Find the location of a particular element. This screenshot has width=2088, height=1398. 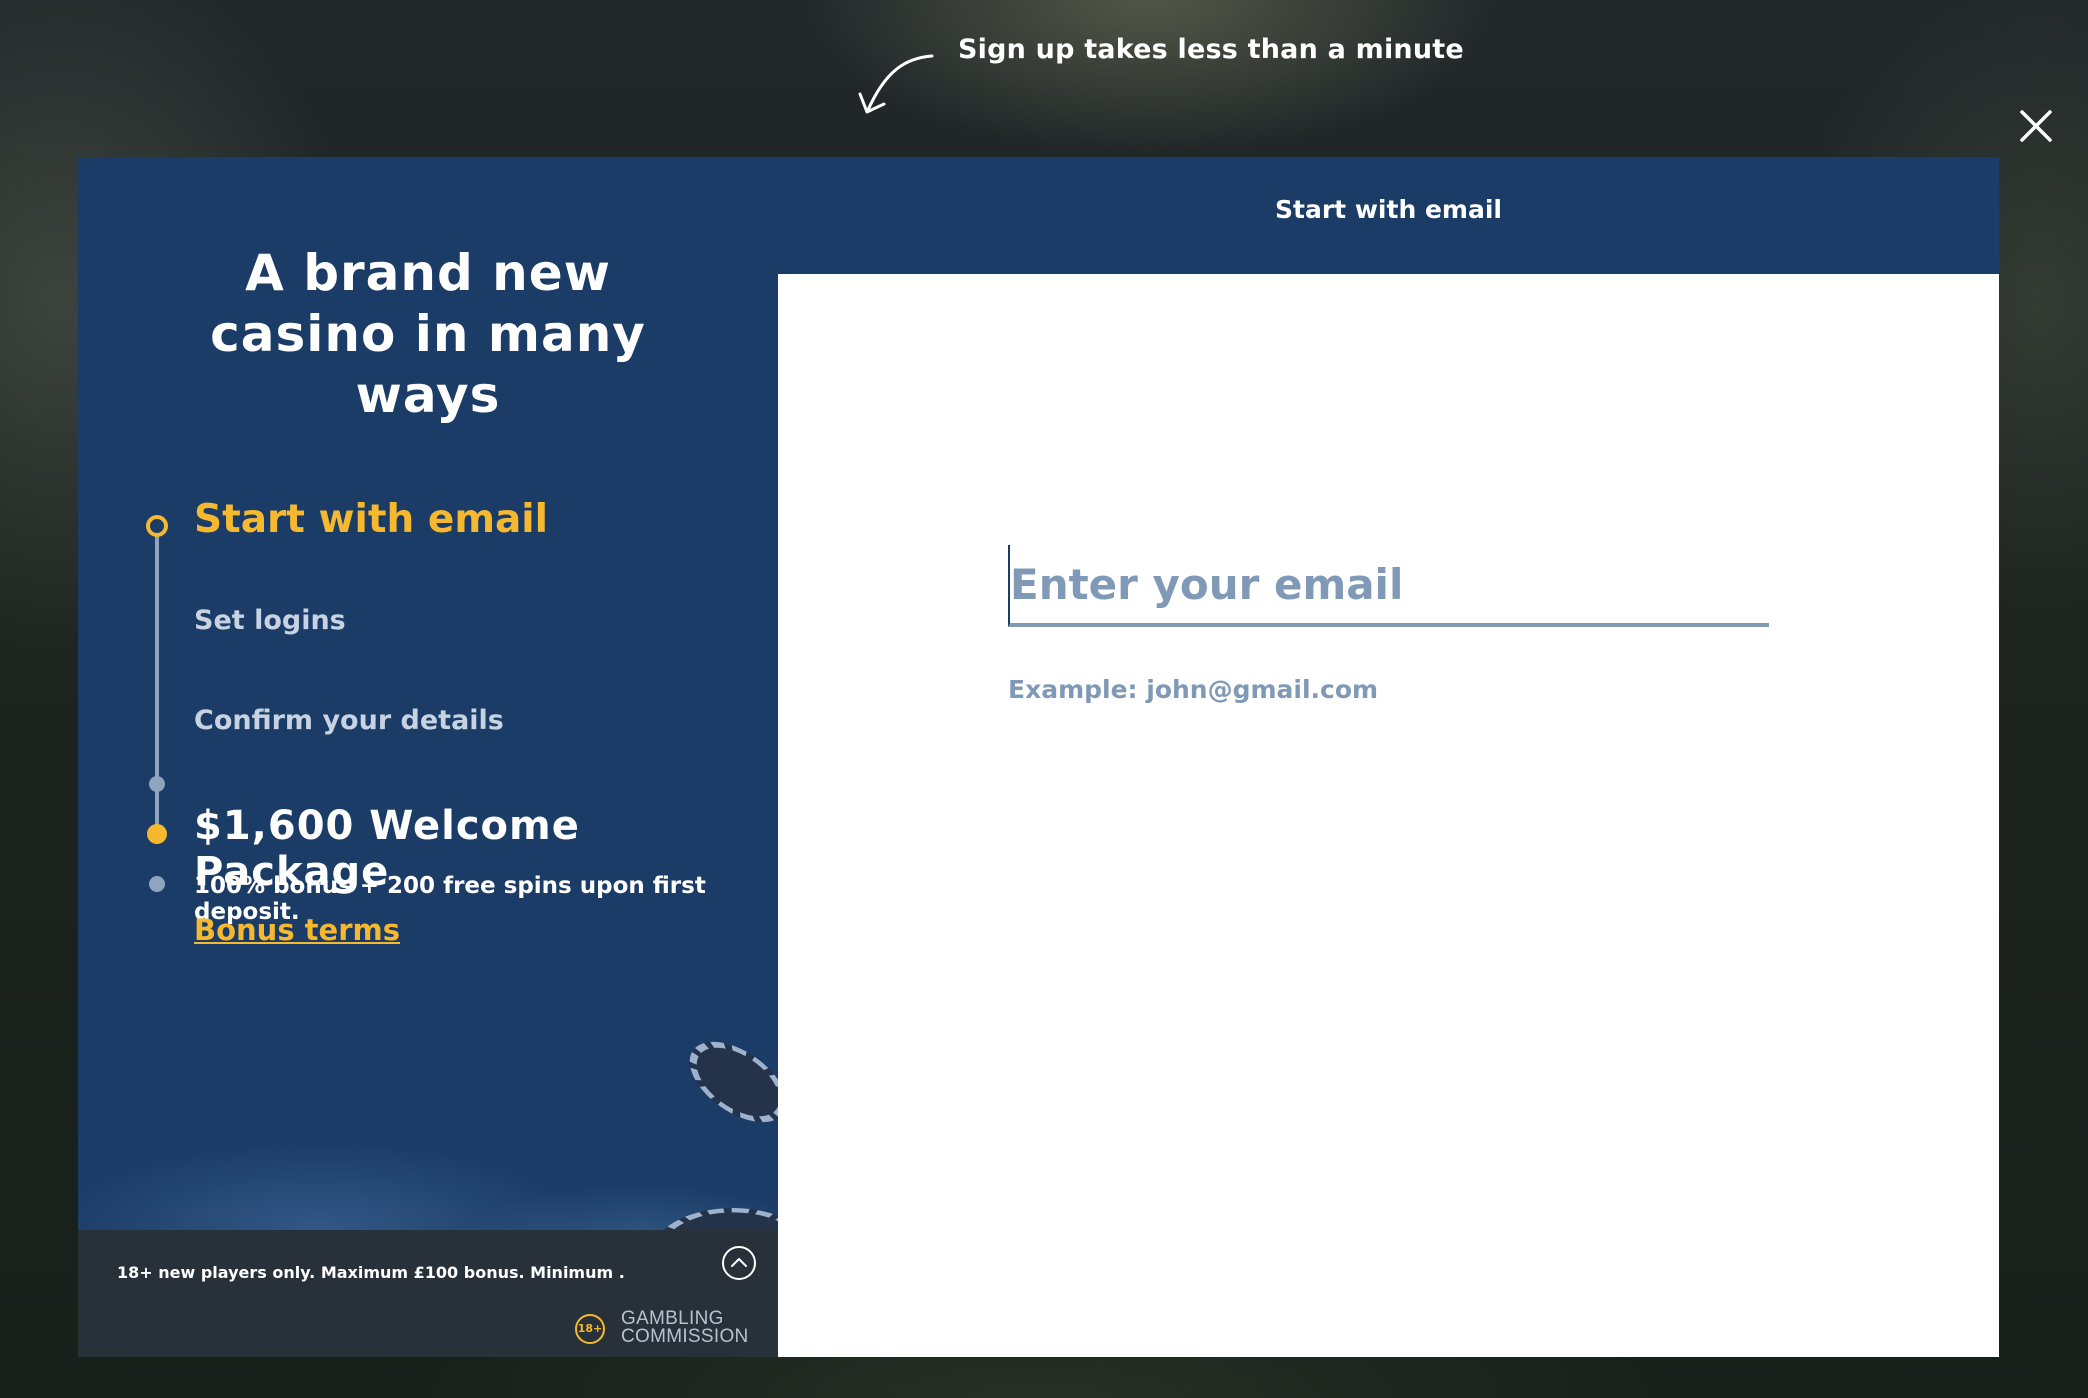

form-title: Start with email is located at coordinates (1388, 209).